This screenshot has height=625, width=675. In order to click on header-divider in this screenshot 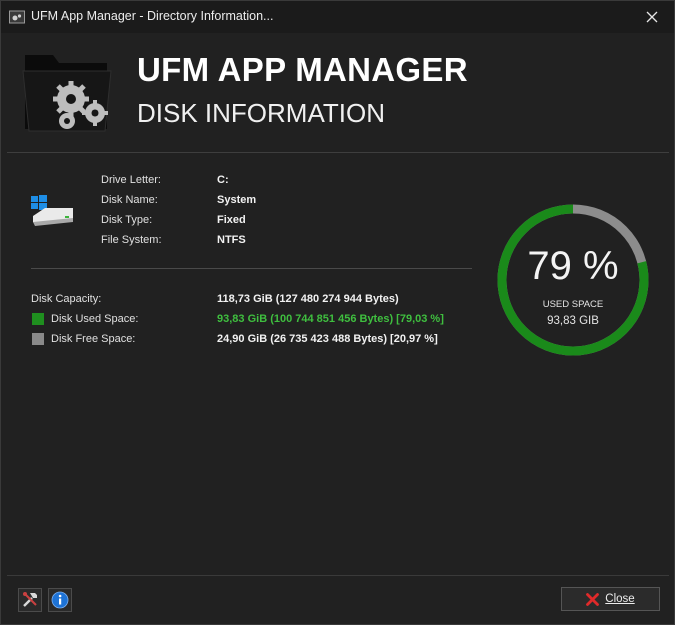, I will do `click(338, 152)`.